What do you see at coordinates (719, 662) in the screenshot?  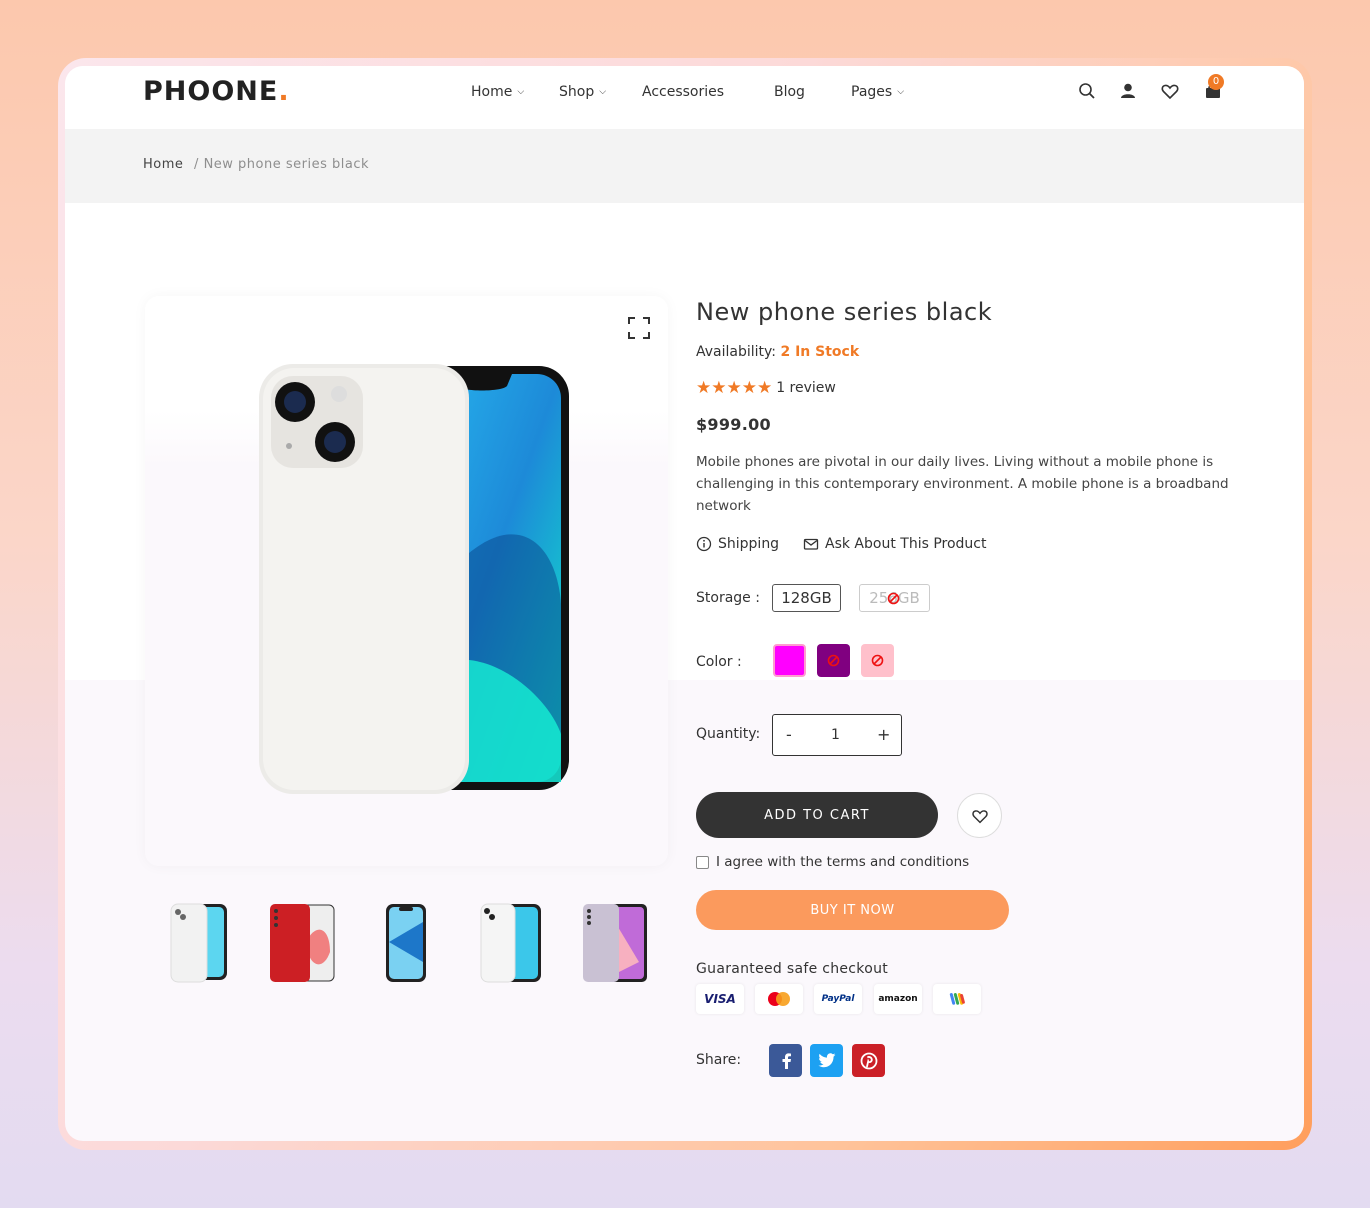 I see `color-label: Color :` at bounding box center [719, 662].